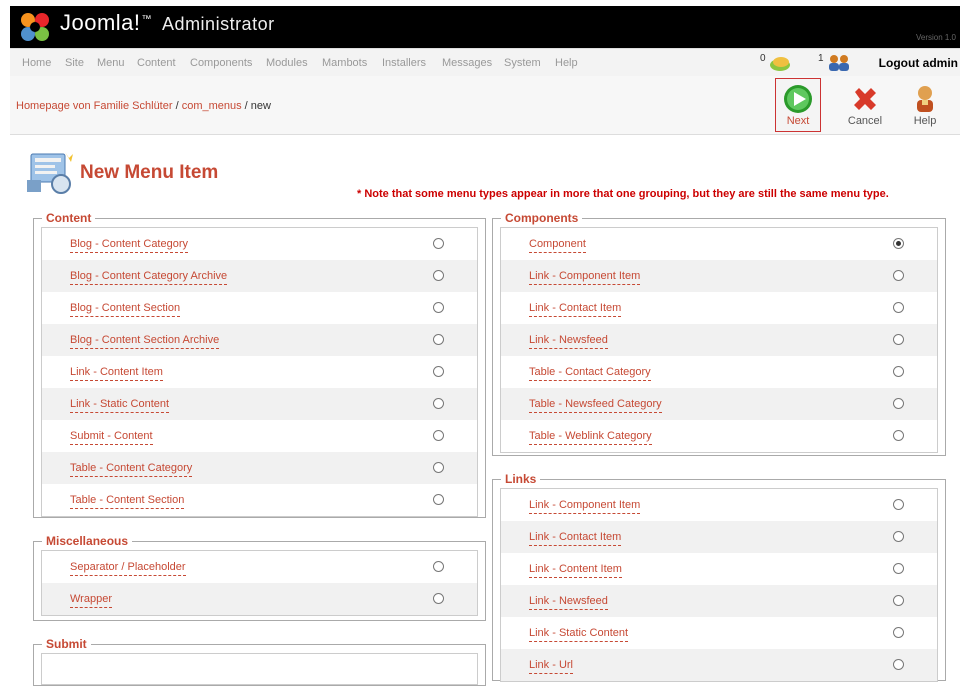 Image resolution: width=960 pixels, height=686 pixels. Describe the element at coordinates (557, 246) in the screenshot. I see `menu-type-link: Component` at that location.